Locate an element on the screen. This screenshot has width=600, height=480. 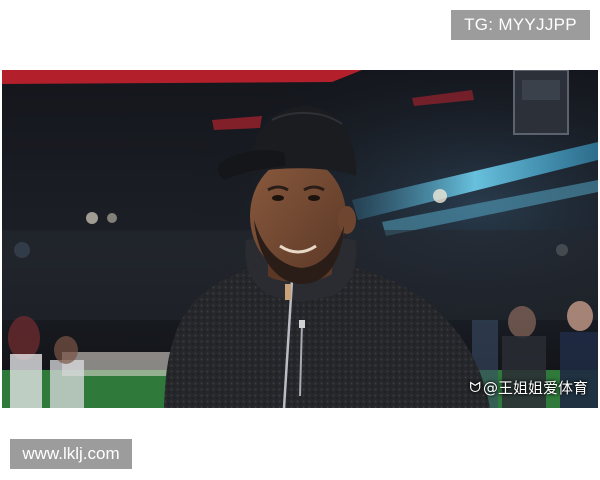
floodlight-rig is located at coordinates (541, 102).